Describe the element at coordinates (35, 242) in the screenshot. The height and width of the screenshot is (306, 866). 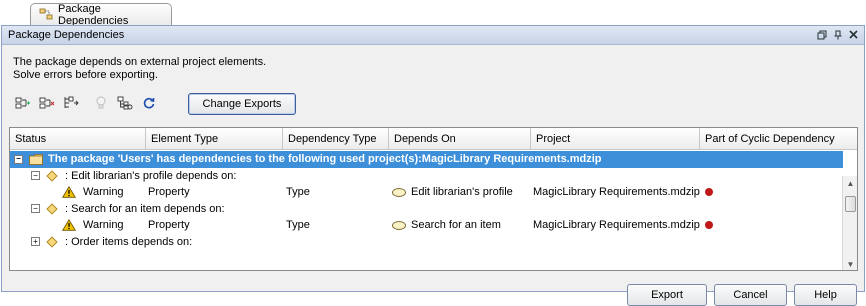
I see `item-expand-toggle: +` at that location.